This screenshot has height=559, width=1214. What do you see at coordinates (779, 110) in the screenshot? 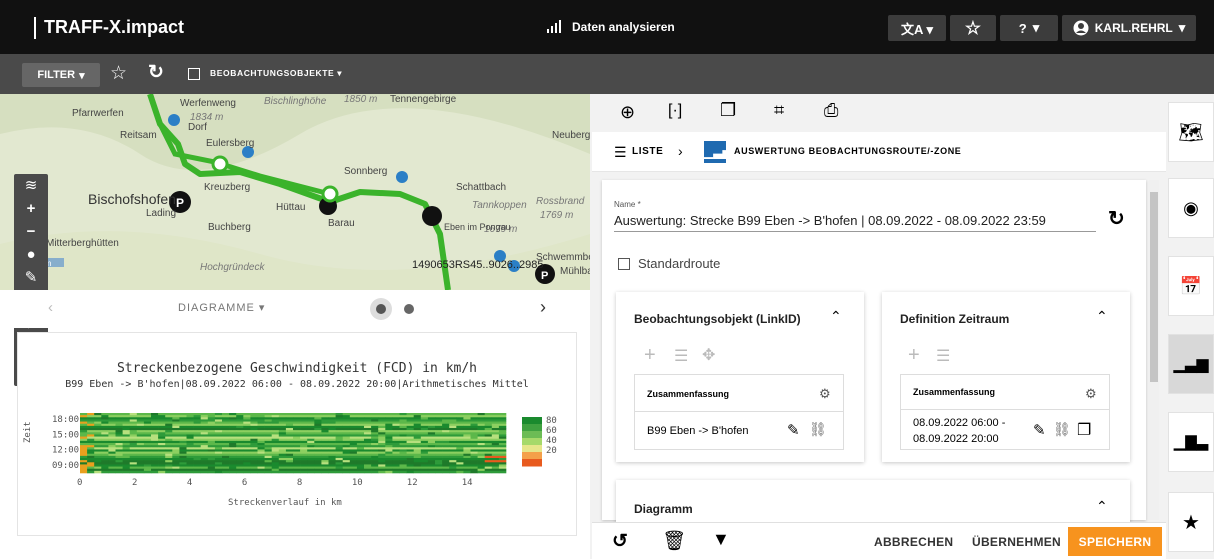
I see `crop-icon: ⌗` at bounding box center [779, 110].